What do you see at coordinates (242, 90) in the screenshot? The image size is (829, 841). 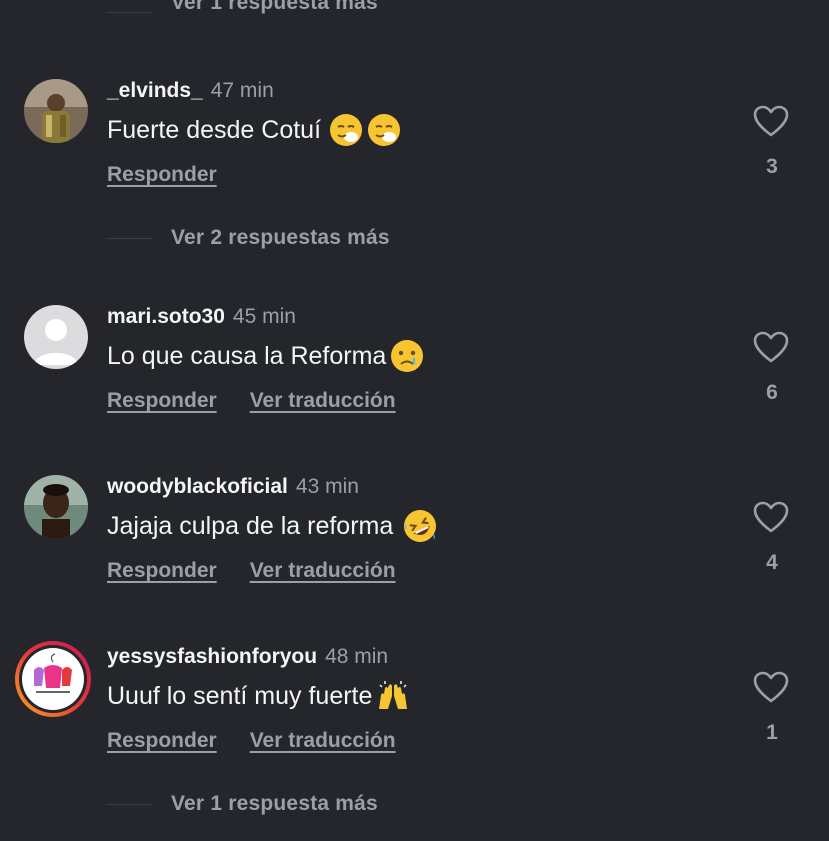 I see `comment-time: 47 min` at bounding box center [242, 90].